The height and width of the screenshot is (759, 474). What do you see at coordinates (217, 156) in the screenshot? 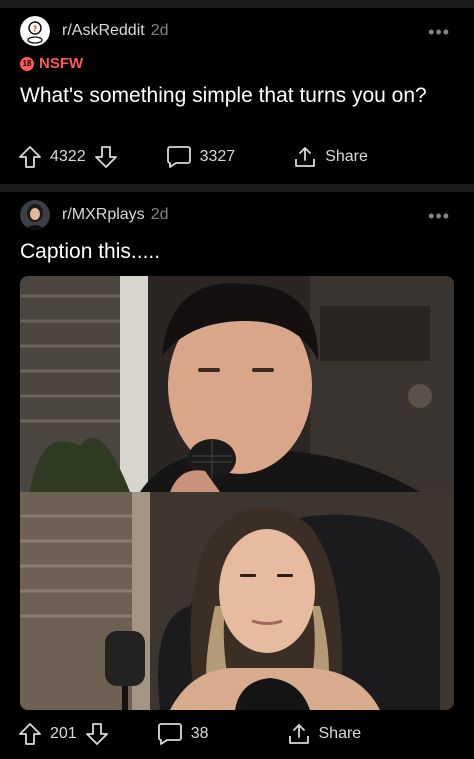
I see `comment-count: 3327` at bounding box center [217, 156].